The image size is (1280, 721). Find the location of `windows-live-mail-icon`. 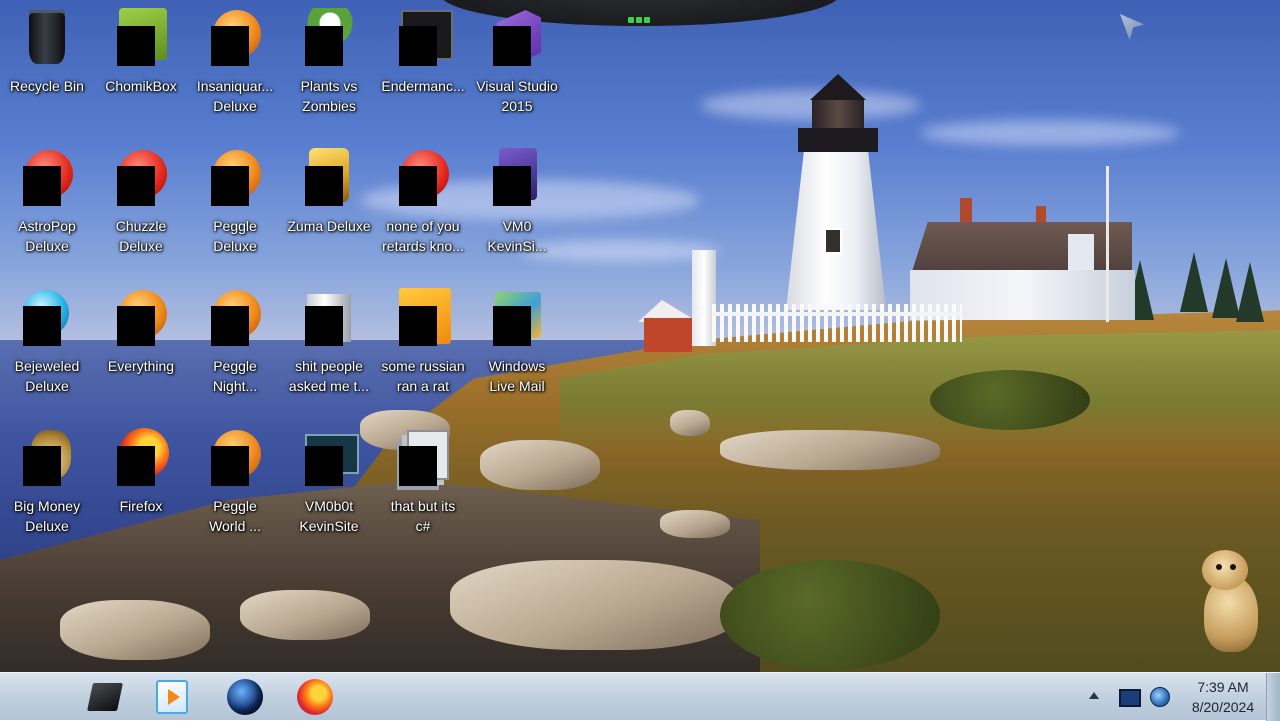

windows-live-mail-icon is located at coordinates (517, 318).